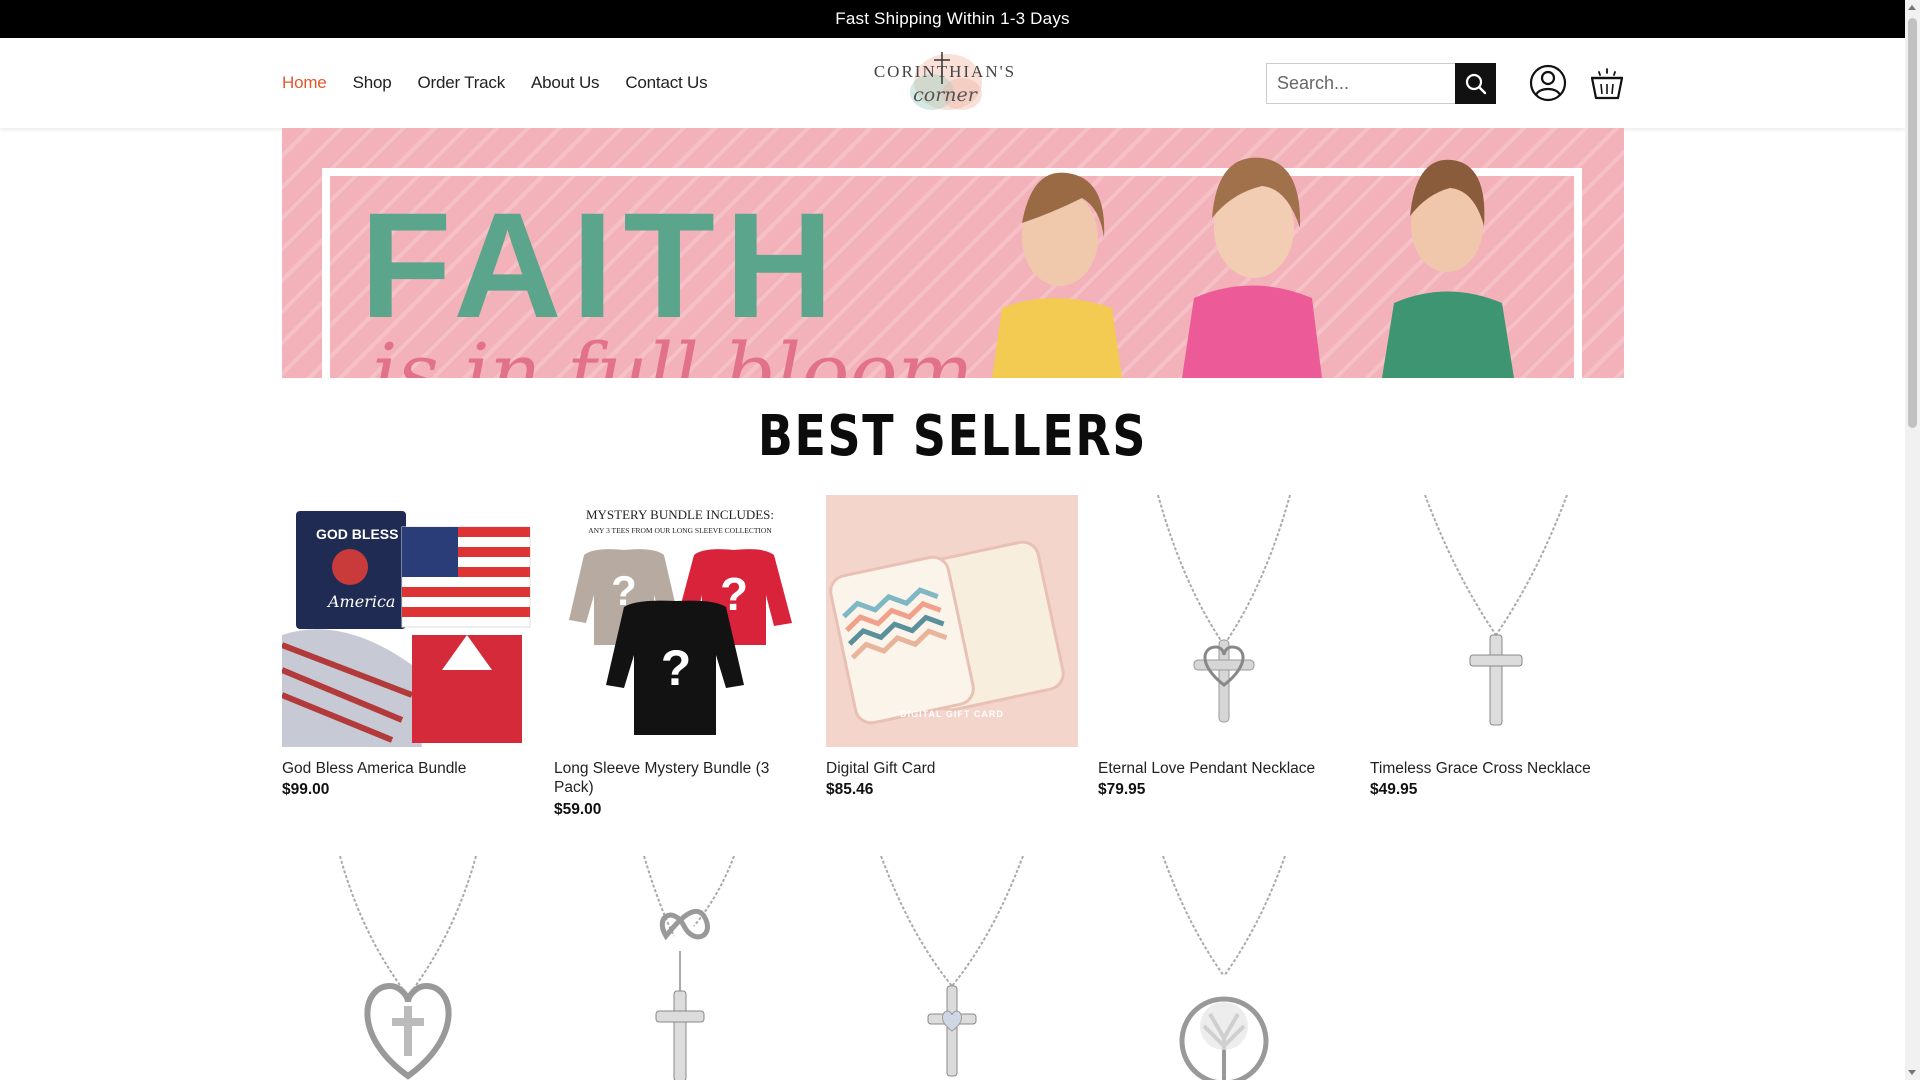  I want to click on best-sellers-title: BEST SELLERS, so click(952, 436).